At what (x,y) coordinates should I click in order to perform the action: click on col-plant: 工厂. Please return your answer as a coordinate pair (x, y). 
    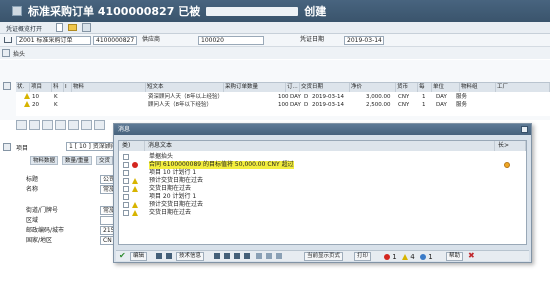
    Looking at the image, I should click on (523, 87).